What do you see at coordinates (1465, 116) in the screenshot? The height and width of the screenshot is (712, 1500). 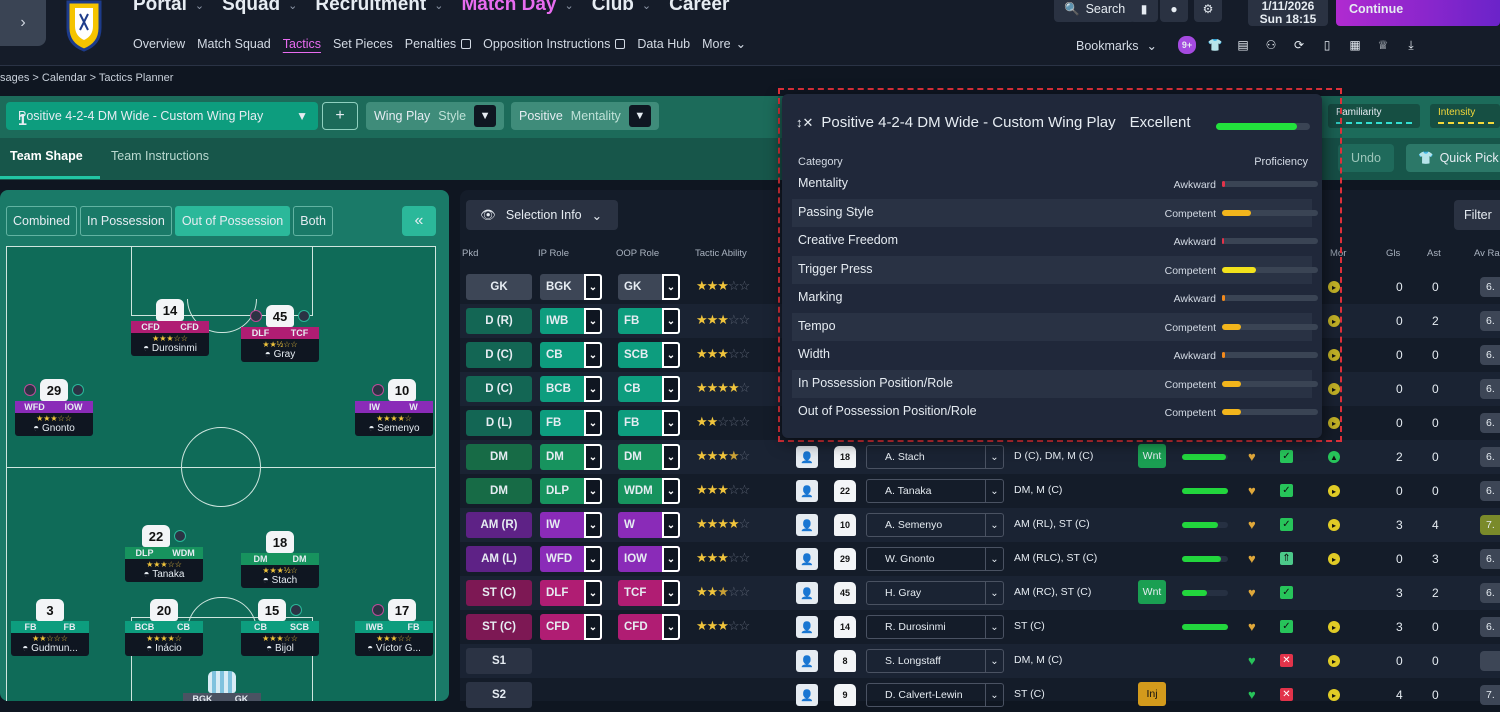 I see `intensity-meter: Intensity` at bounding box center [1465, 116].